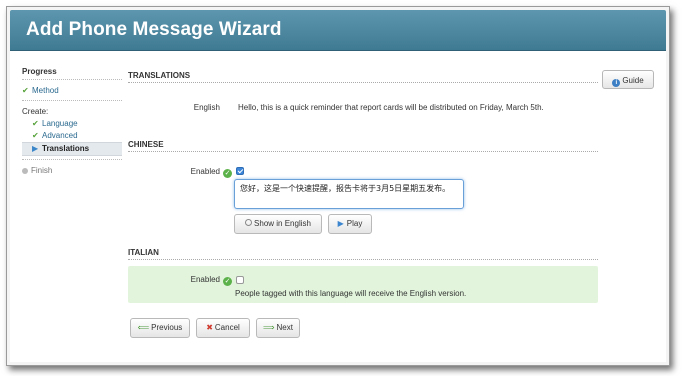  Describe the element at coordinates (616, 83) in the screenshot. I see `info-icon: i` at that location.